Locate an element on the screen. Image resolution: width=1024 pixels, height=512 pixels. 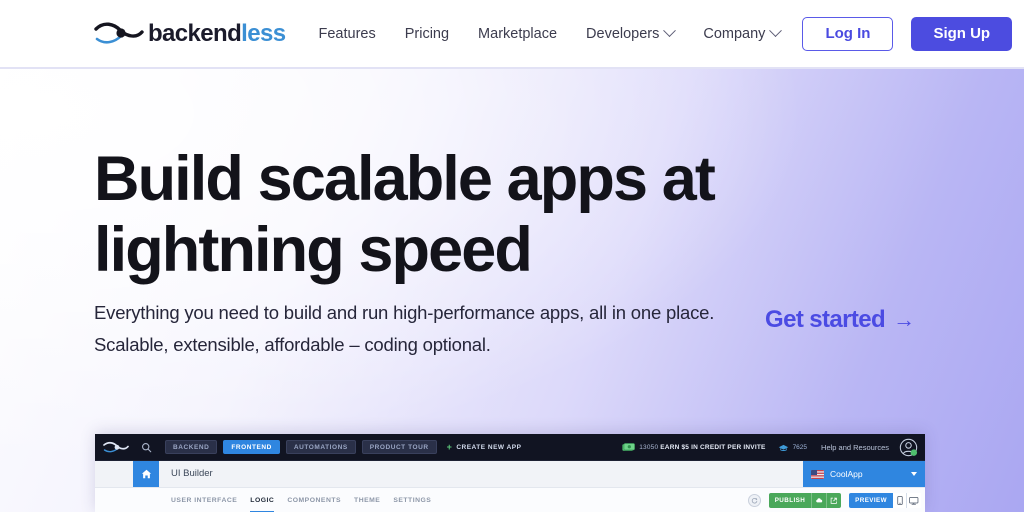
tab-settings: SETTINGS is located at coordinates (412, 500).